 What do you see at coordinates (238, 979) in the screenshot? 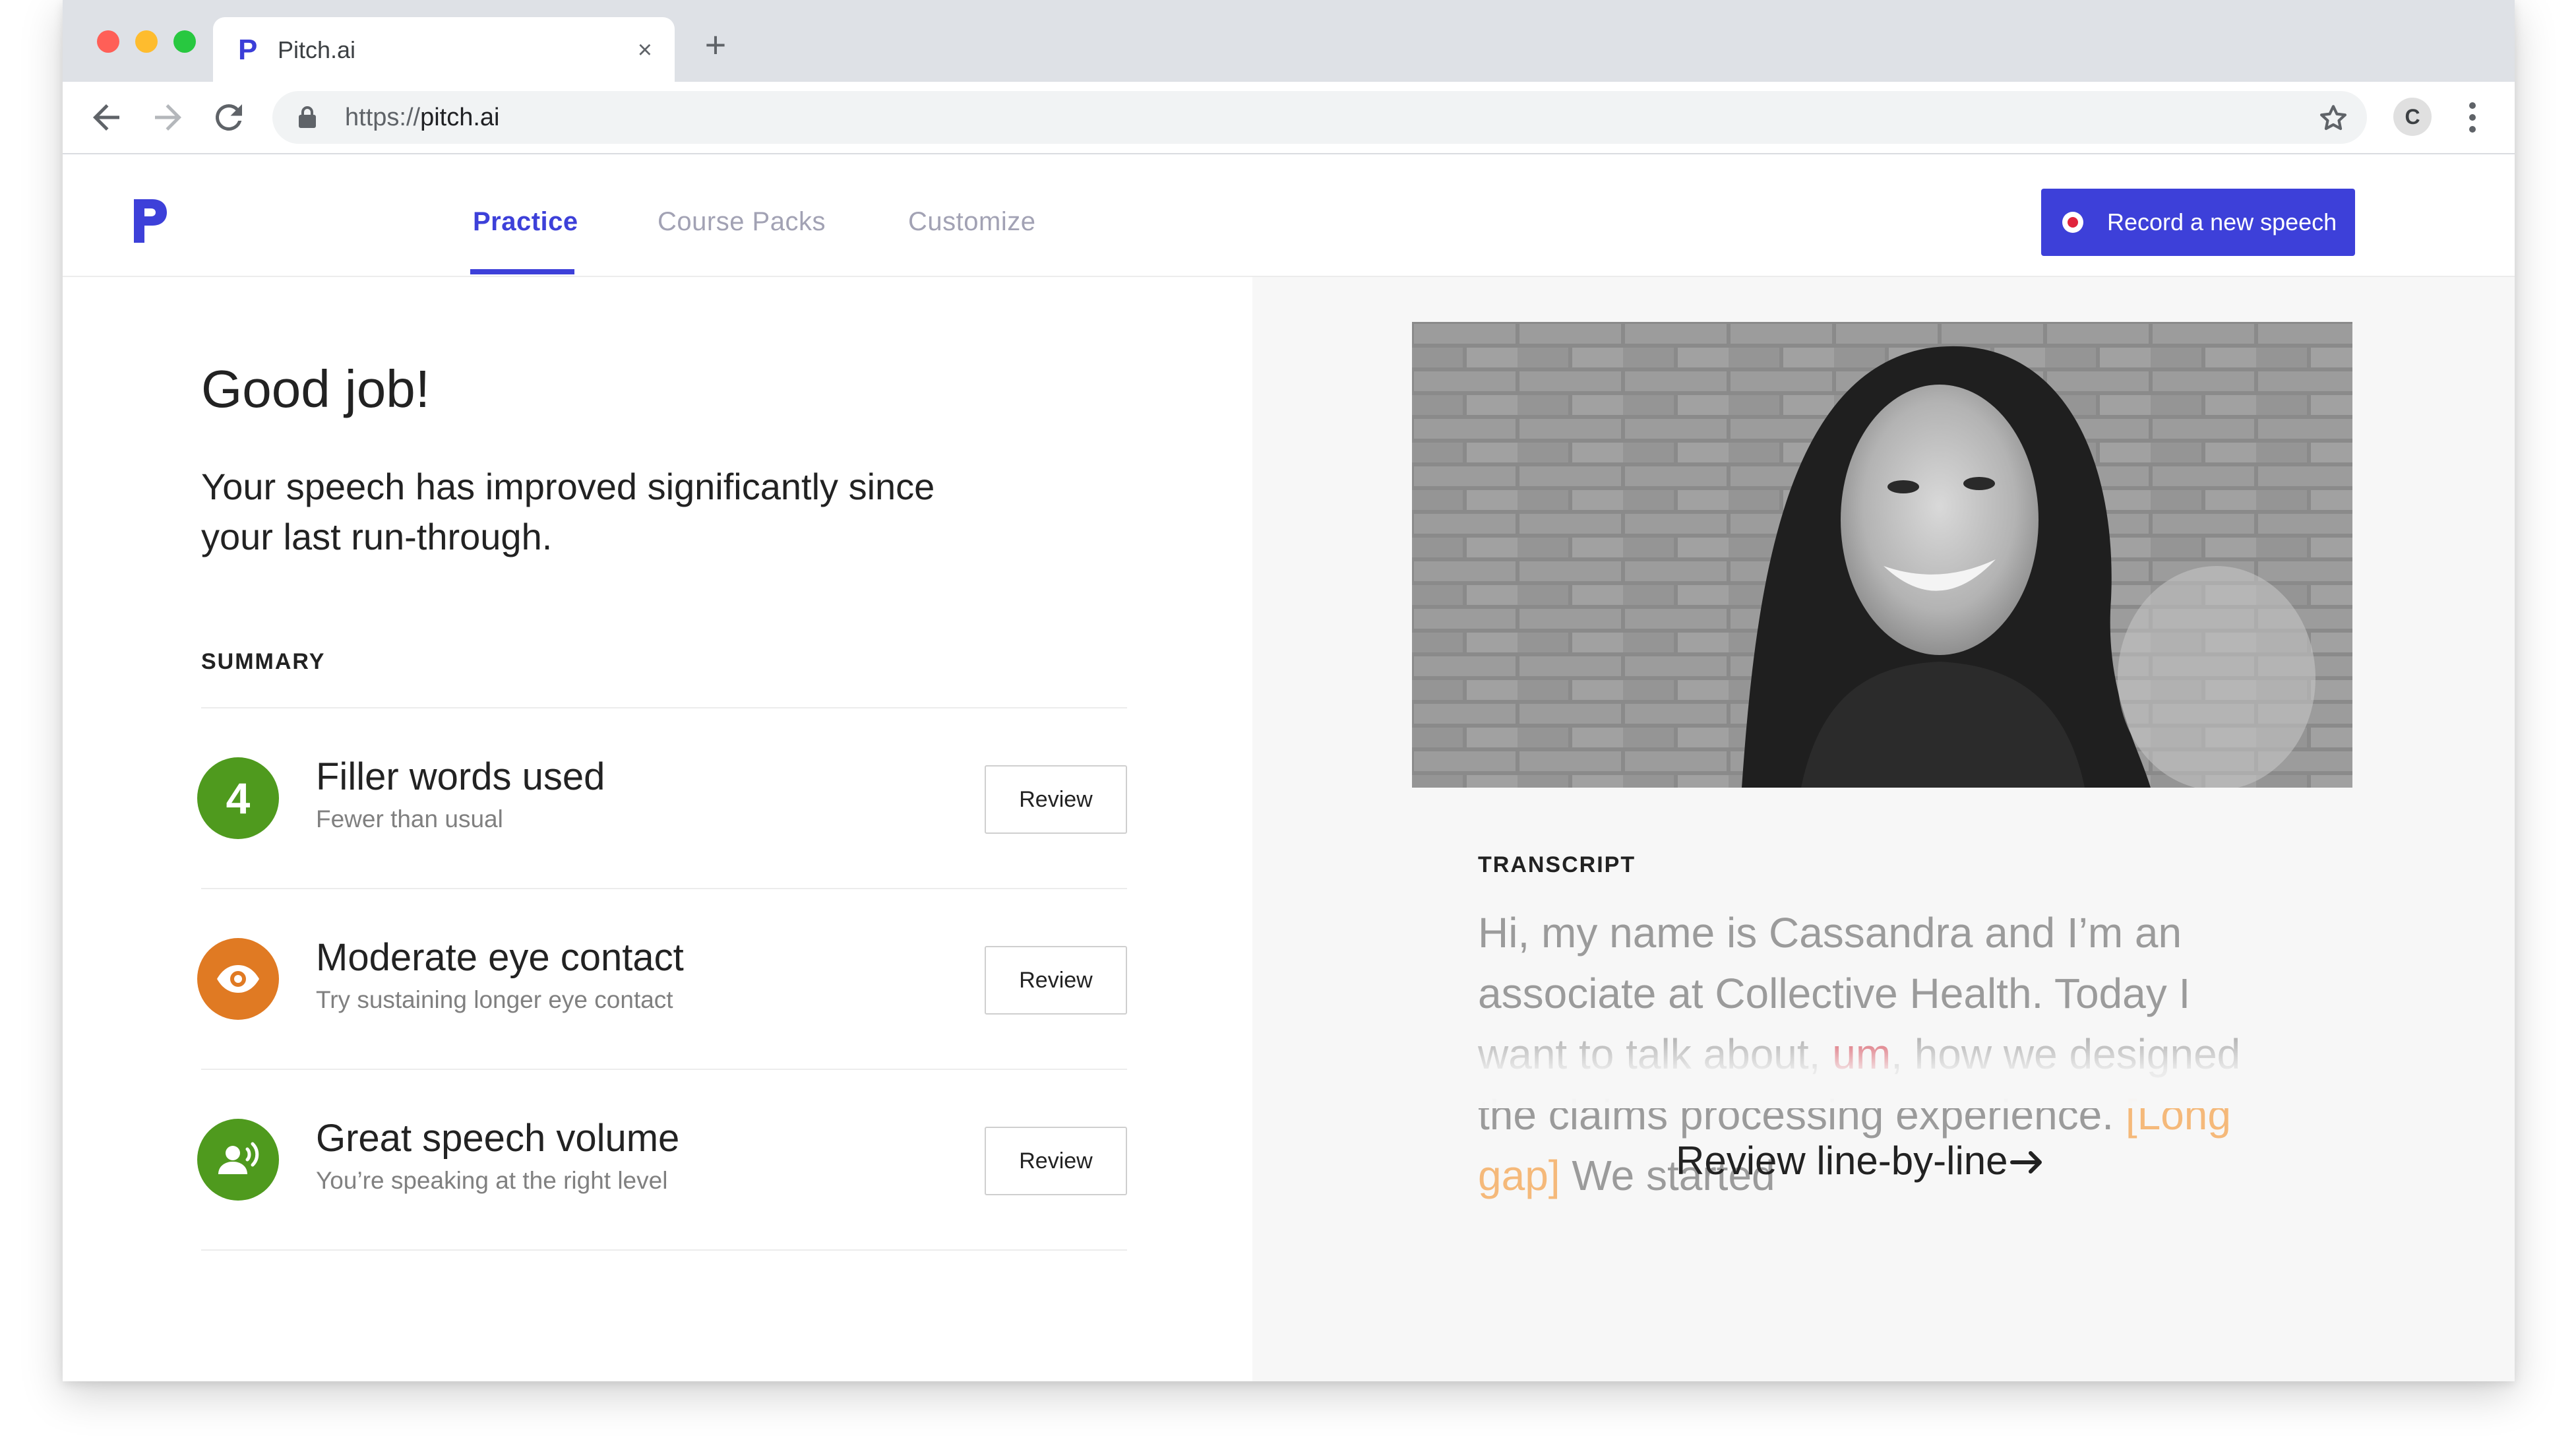
I see `eye-icon` at bounding box center [238, 979].